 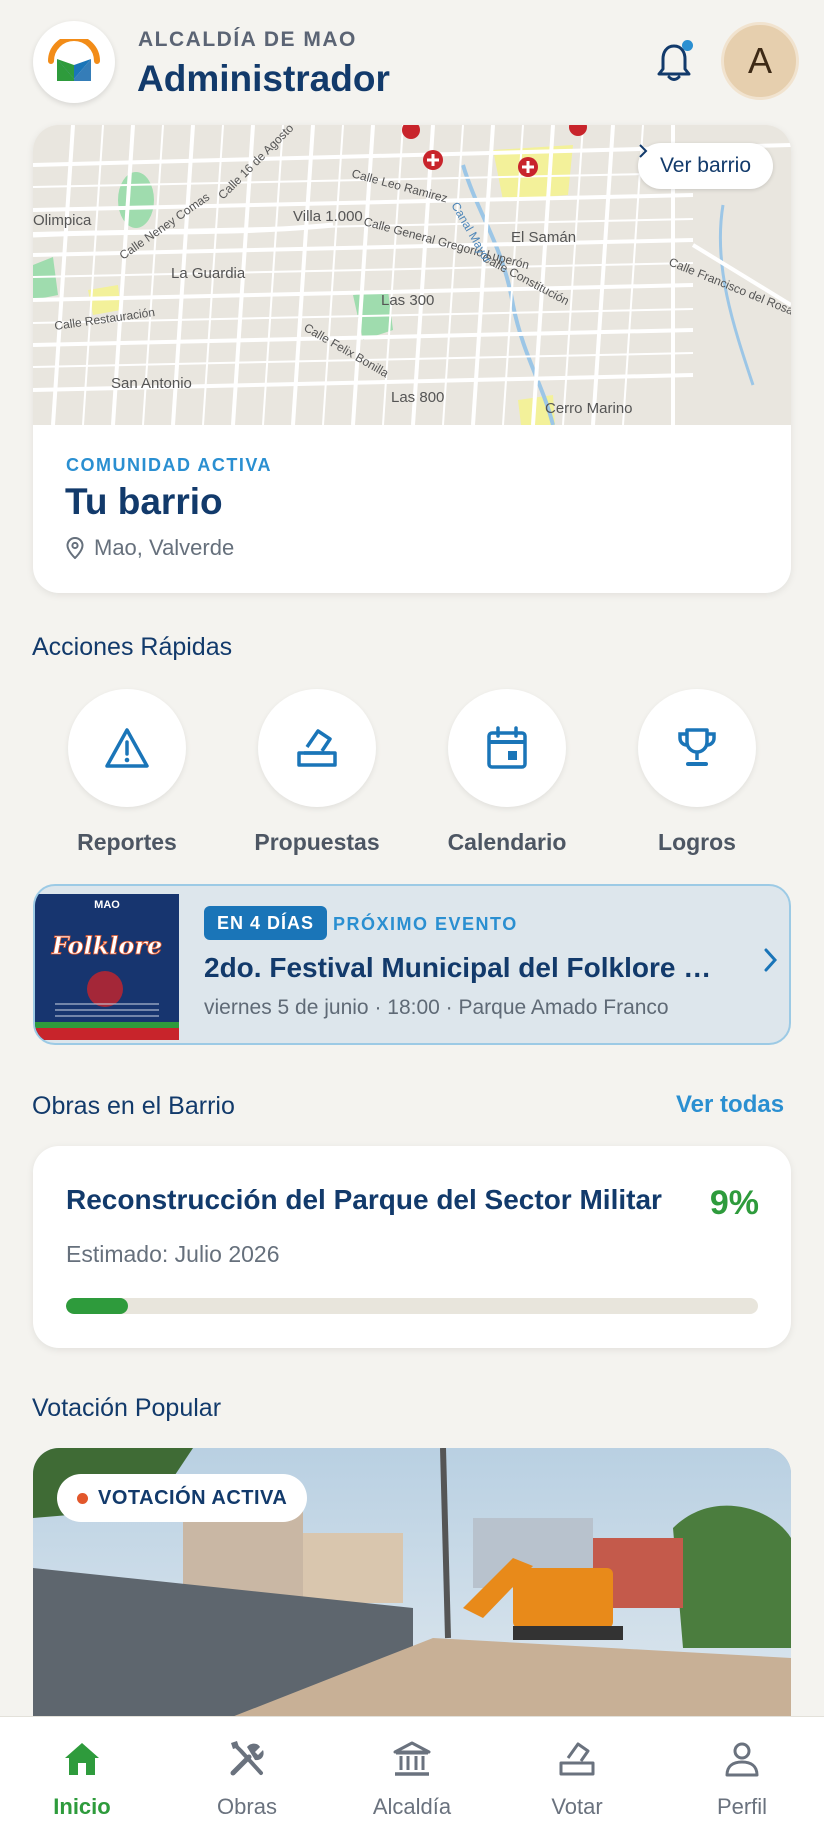 What do you see at coordinates (412, 1306) in the screenshot?
I see `obra-progress-bar` at bounding box center [412, 1306].